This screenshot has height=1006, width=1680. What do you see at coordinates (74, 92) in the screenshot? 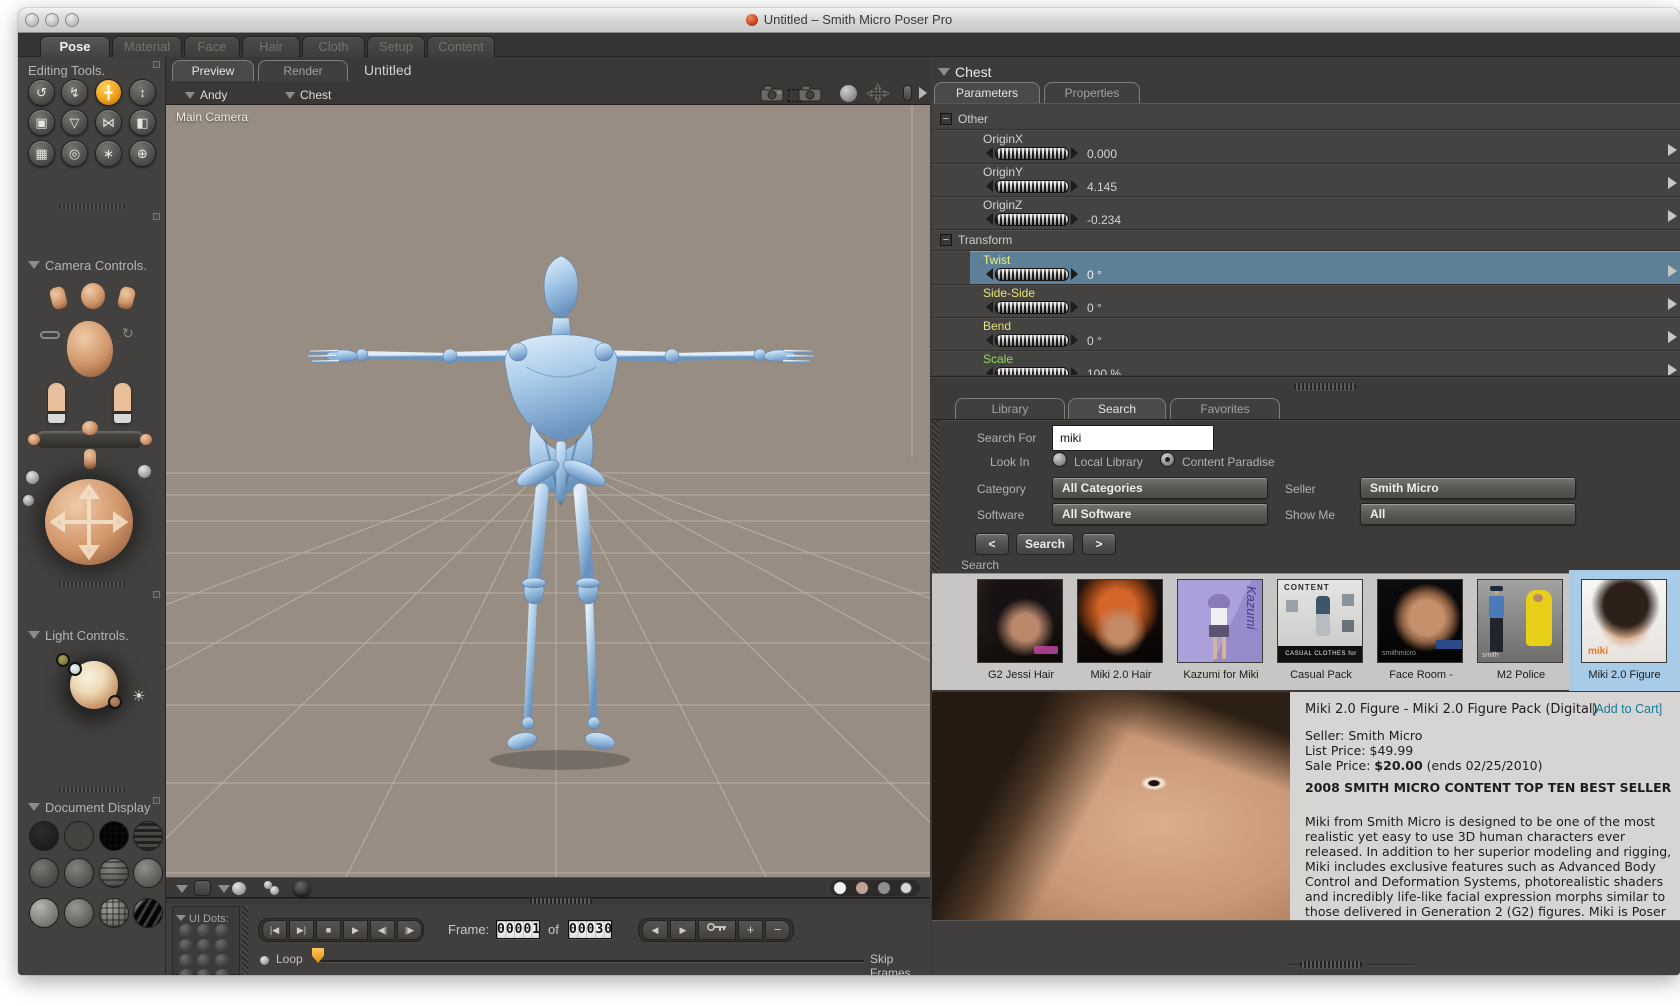
I see `twist-tool-icon: ↯` at bounding box center [74, 92].